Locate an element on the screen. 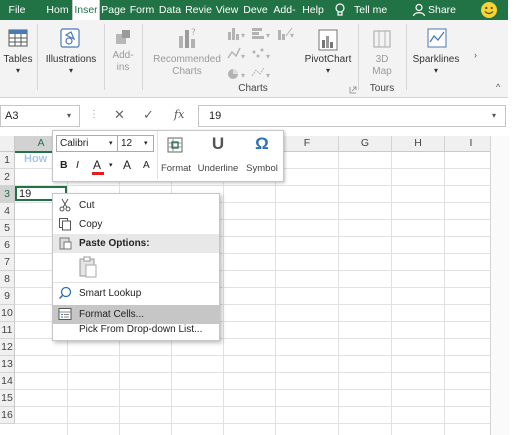  illustrations-icon is located at coordinates (70, 38).